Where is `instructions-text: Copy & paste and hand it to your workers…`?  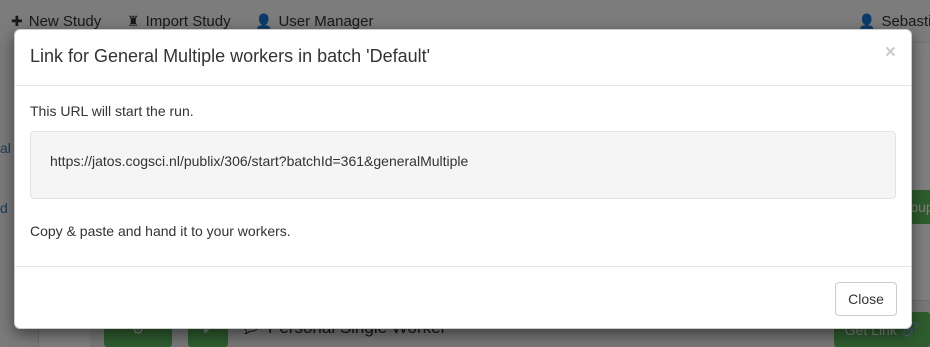 instructions-text: Copy & paste and hand it to your workers… is located at coordinates (160, 231).